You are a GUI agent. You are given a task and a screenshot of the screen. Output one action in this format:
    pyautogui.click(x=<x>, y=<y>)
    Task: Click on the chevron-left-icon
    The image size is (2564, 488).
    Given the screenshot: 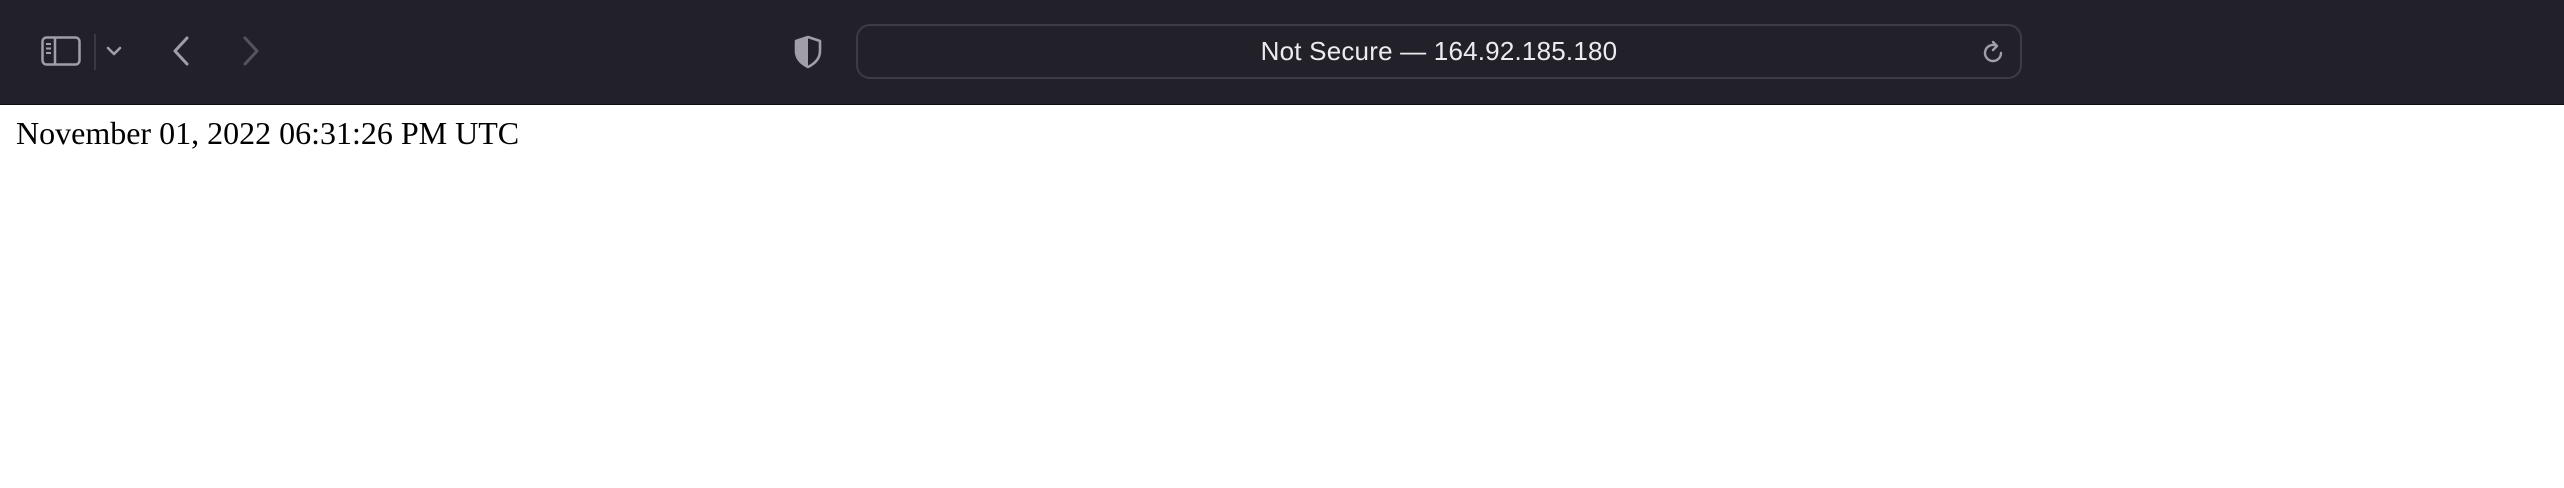 What is the action you would take?
    pyautogui.click(x=181, y=51)
    